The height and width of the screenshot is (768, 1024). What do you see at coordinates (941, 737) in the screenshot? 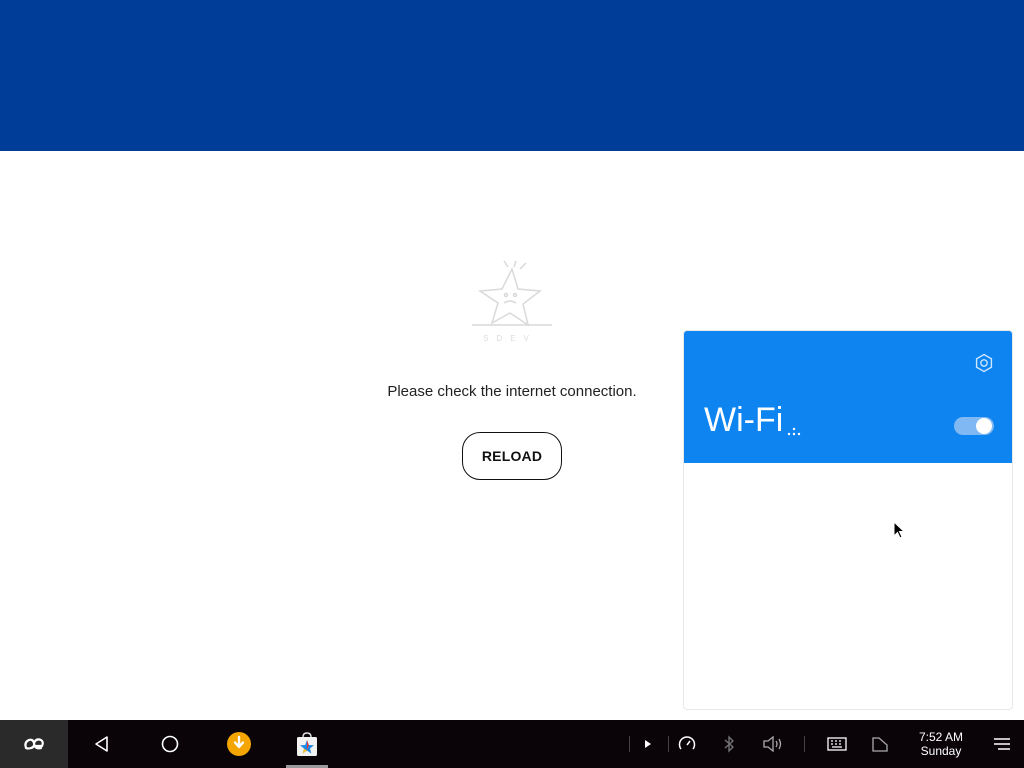
I see `clock-time: 7:52 AM` at bounding box center [941, 737].